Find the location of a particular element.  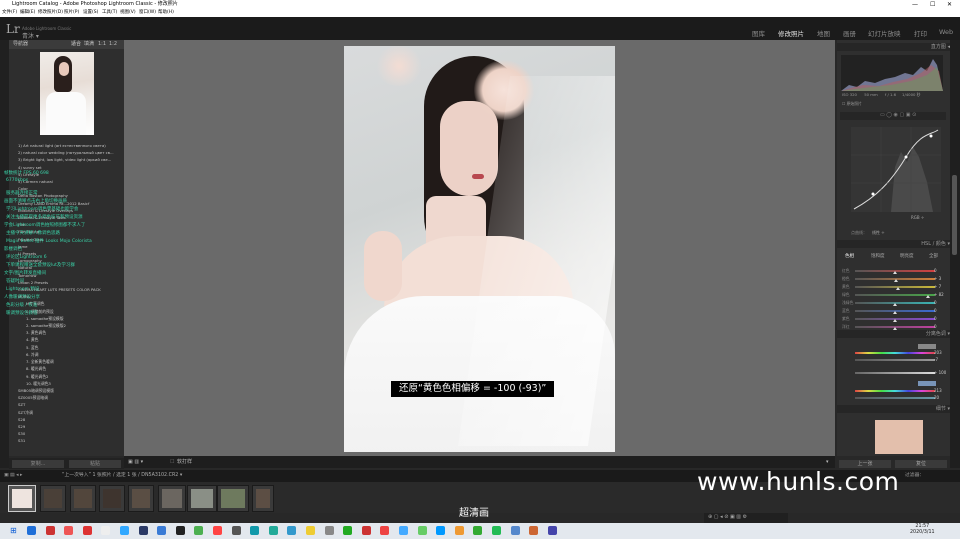

preset-item: SZT is located at coordinates (66, 404).